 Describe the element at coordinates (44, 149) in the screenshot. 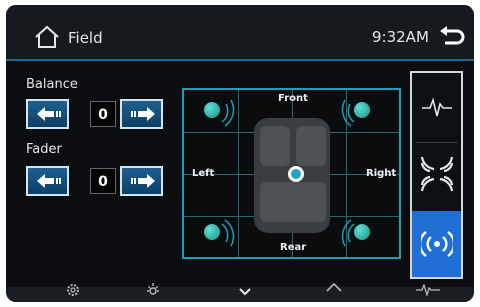

I see `fader-label: Fader` at that location.